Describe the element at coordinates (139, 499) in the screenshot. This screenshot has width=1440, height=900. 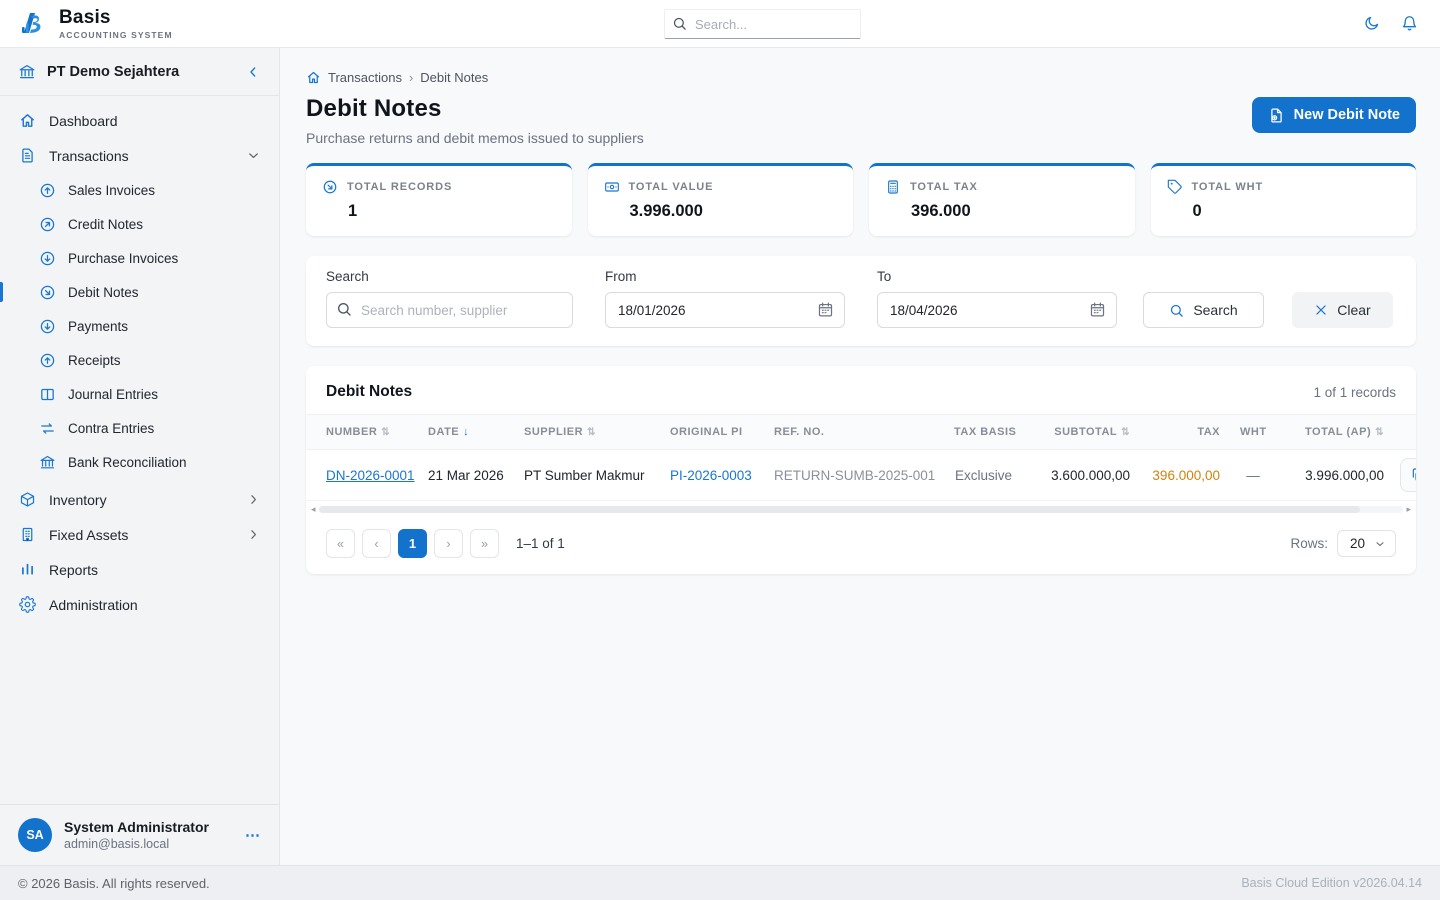
I see `sidebar-item-inventory: Inventory` at that location.